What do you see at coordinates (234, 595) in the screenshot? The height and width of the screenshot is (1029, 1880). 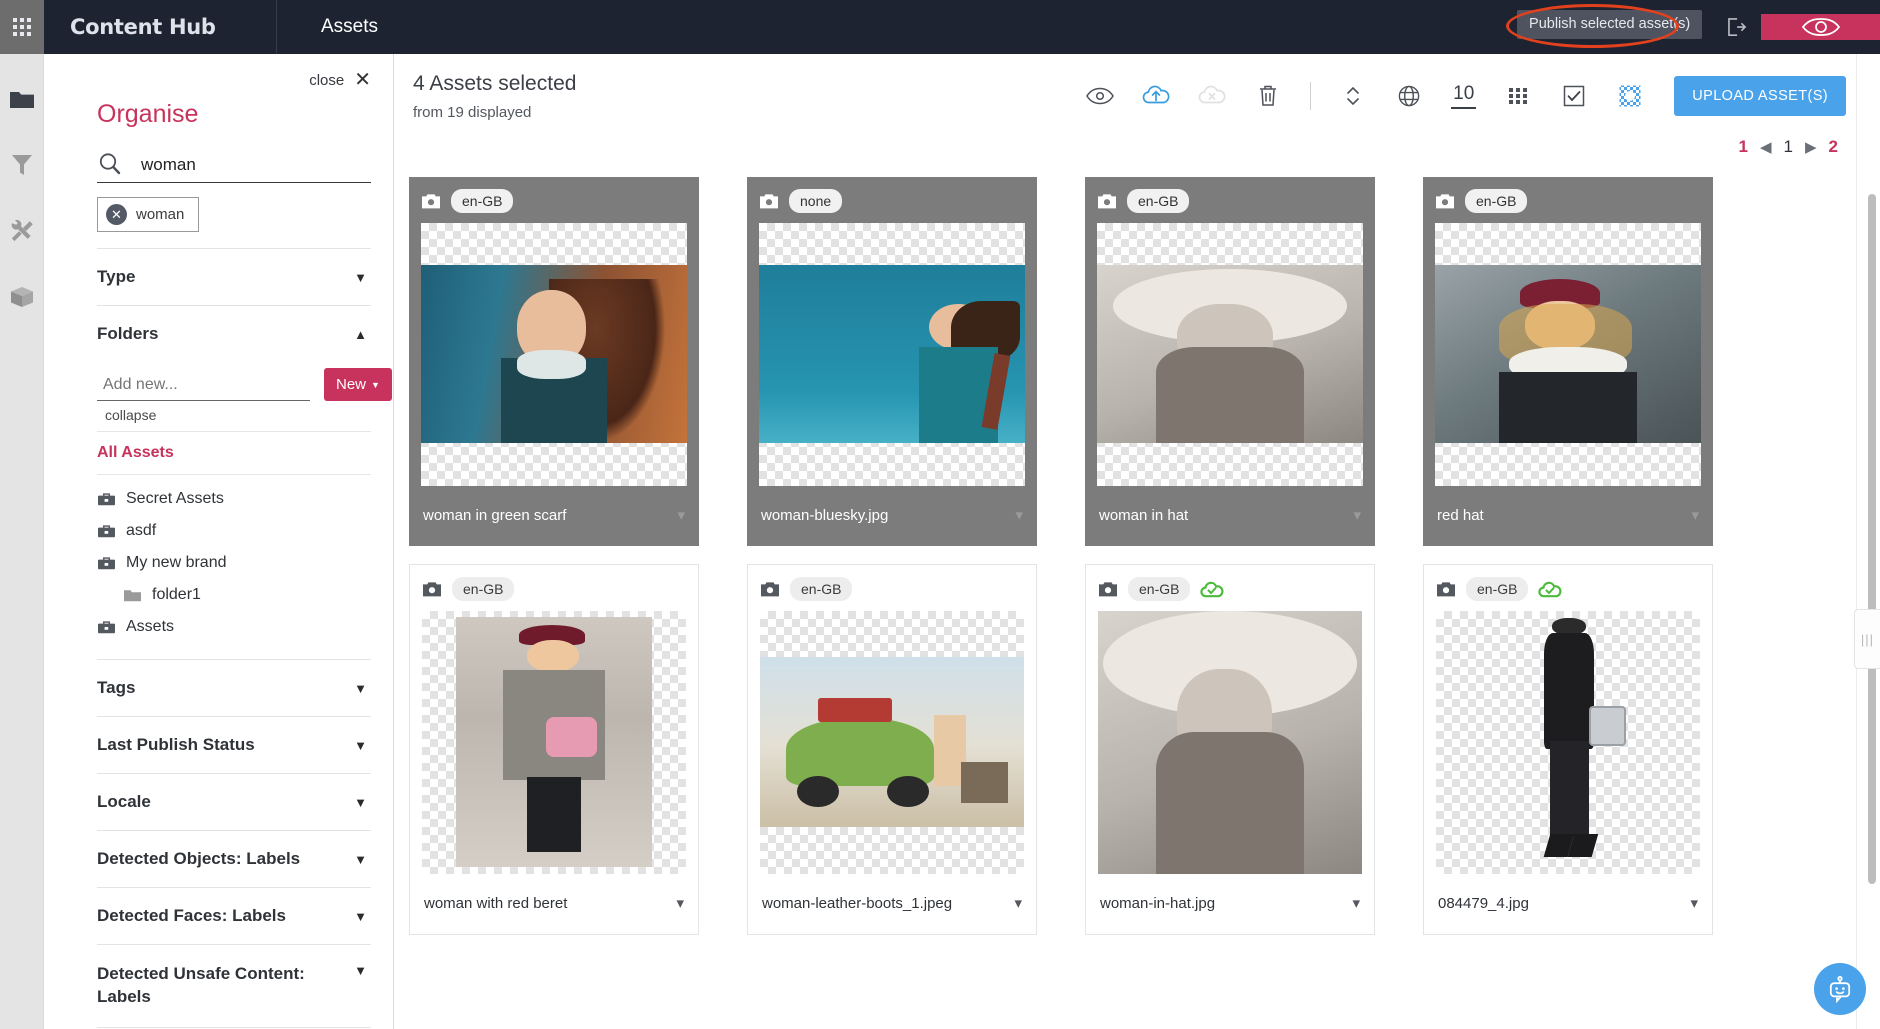 I see `tree-item-folder1: folder1` at bounding box center [234, 595].